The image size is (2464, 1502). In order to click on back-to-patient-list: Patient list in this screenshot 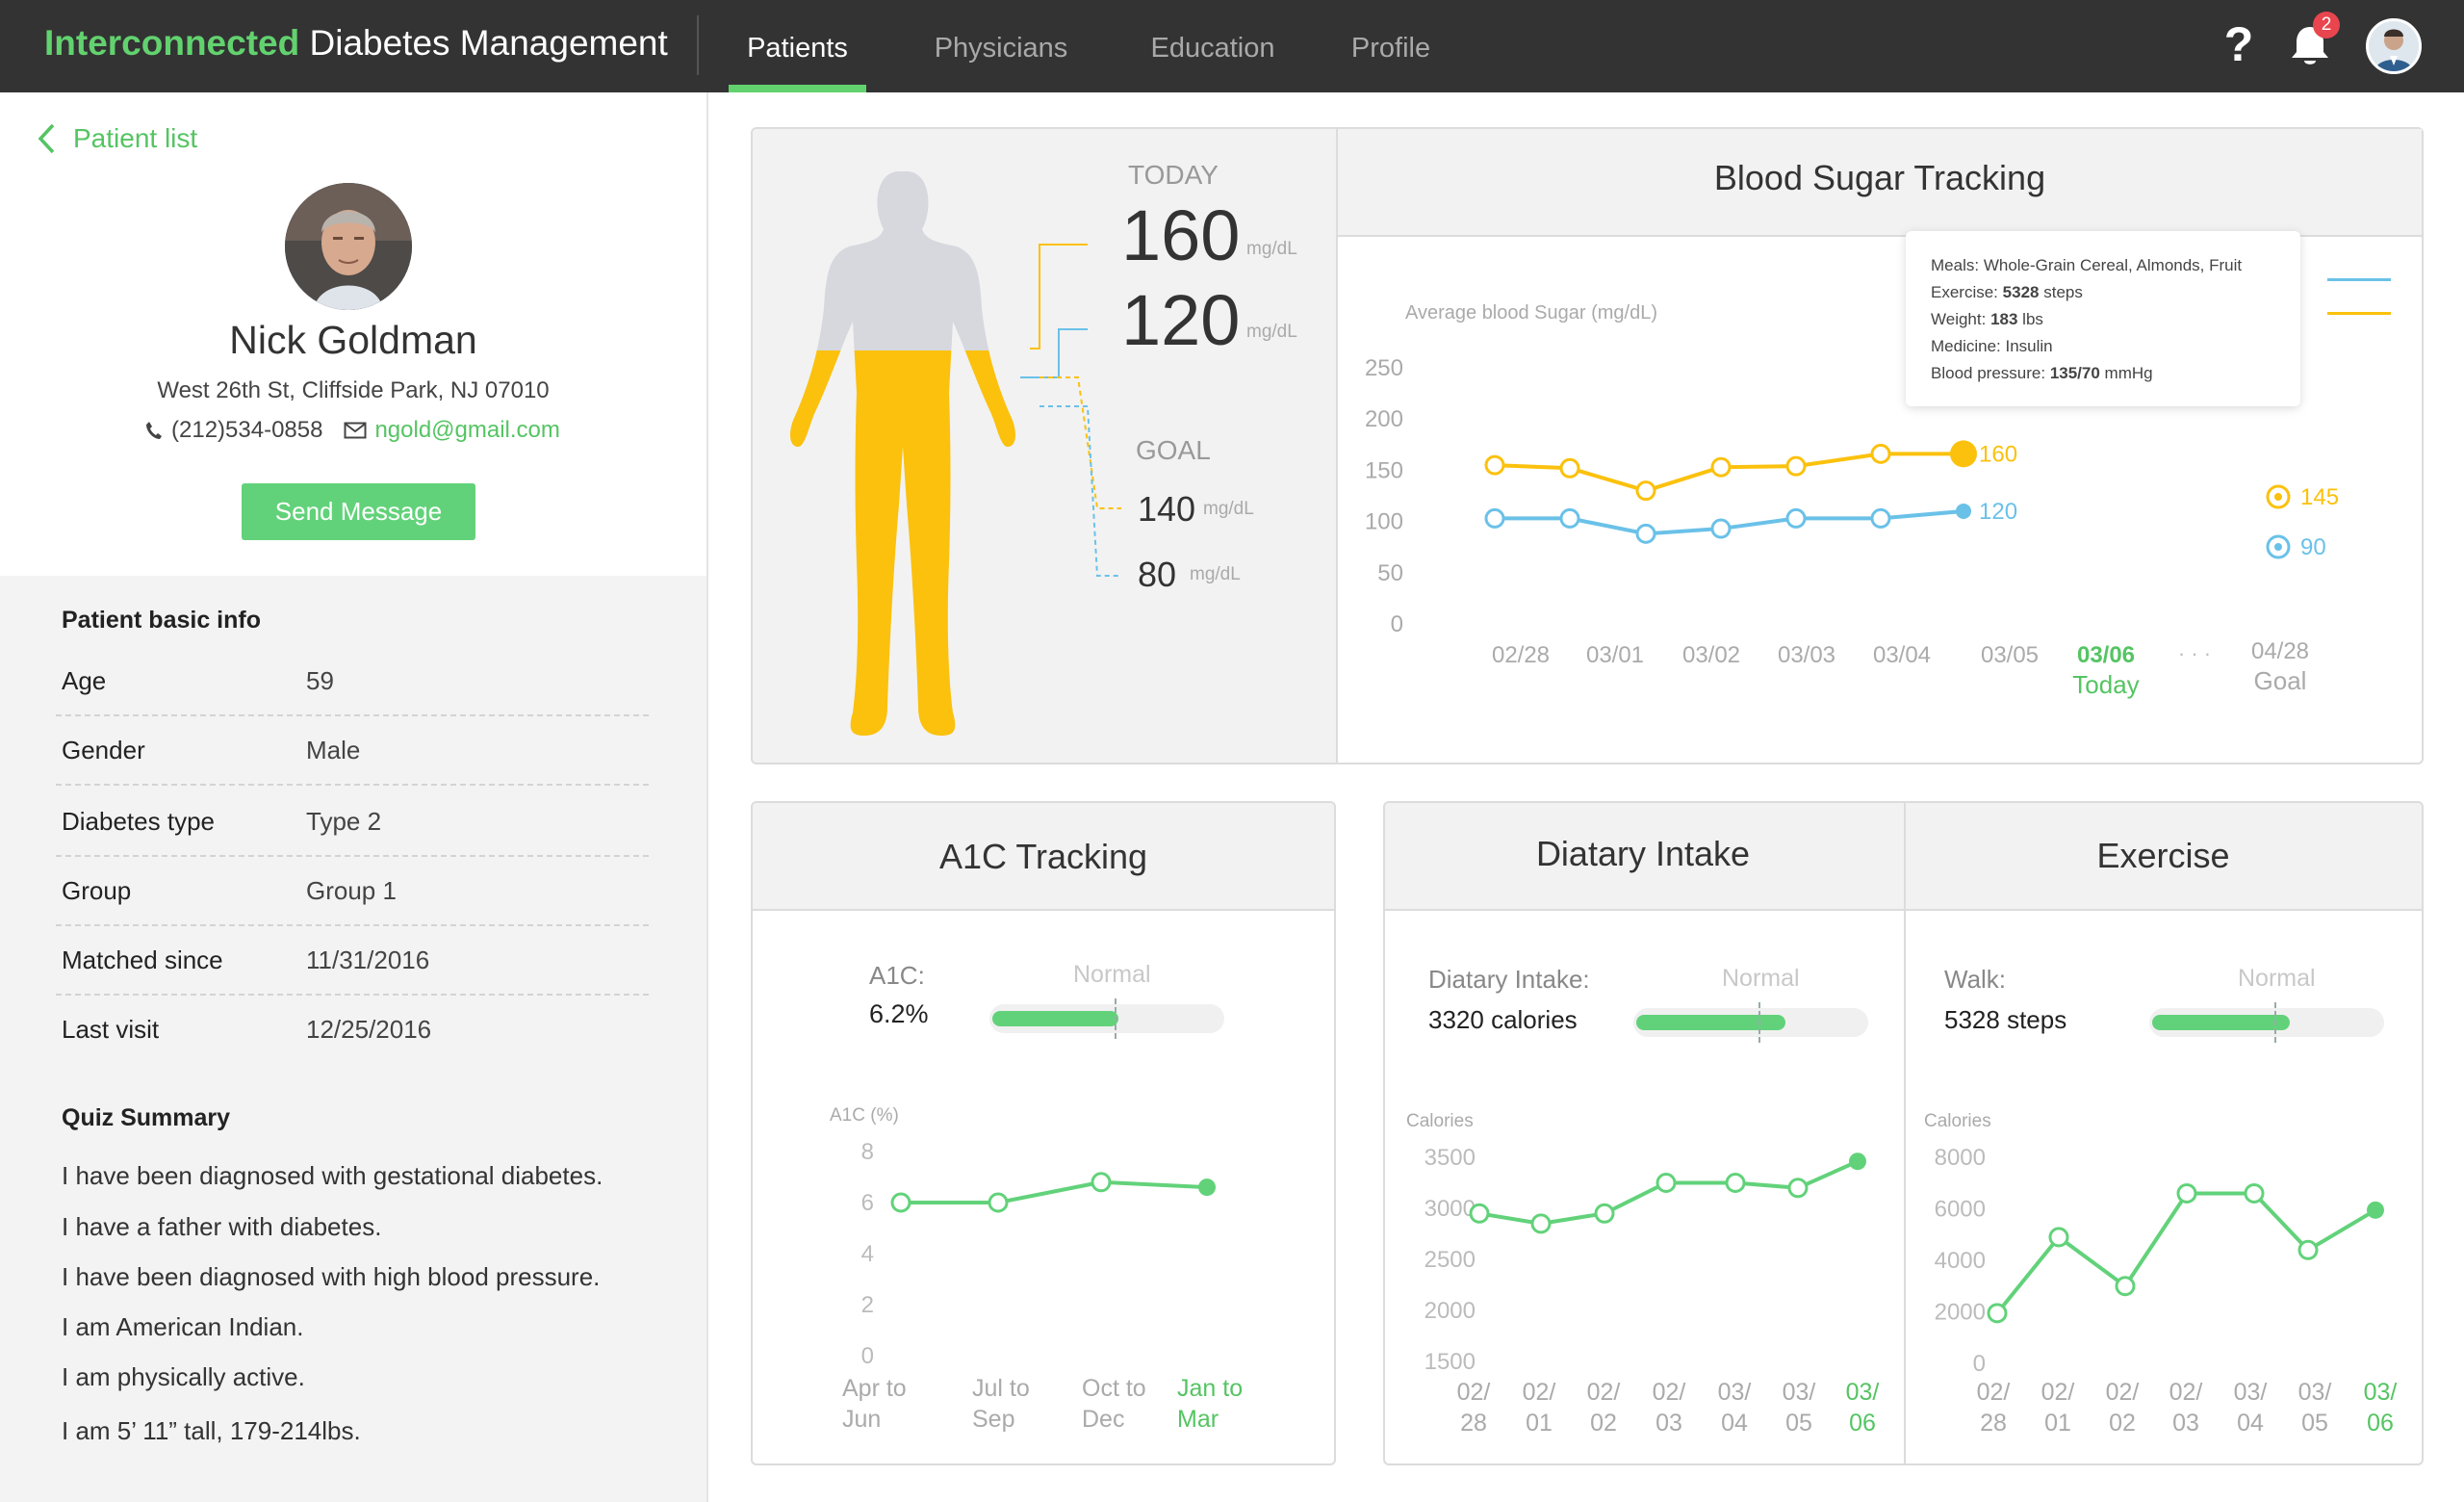, I will do `click(117, 138)`.